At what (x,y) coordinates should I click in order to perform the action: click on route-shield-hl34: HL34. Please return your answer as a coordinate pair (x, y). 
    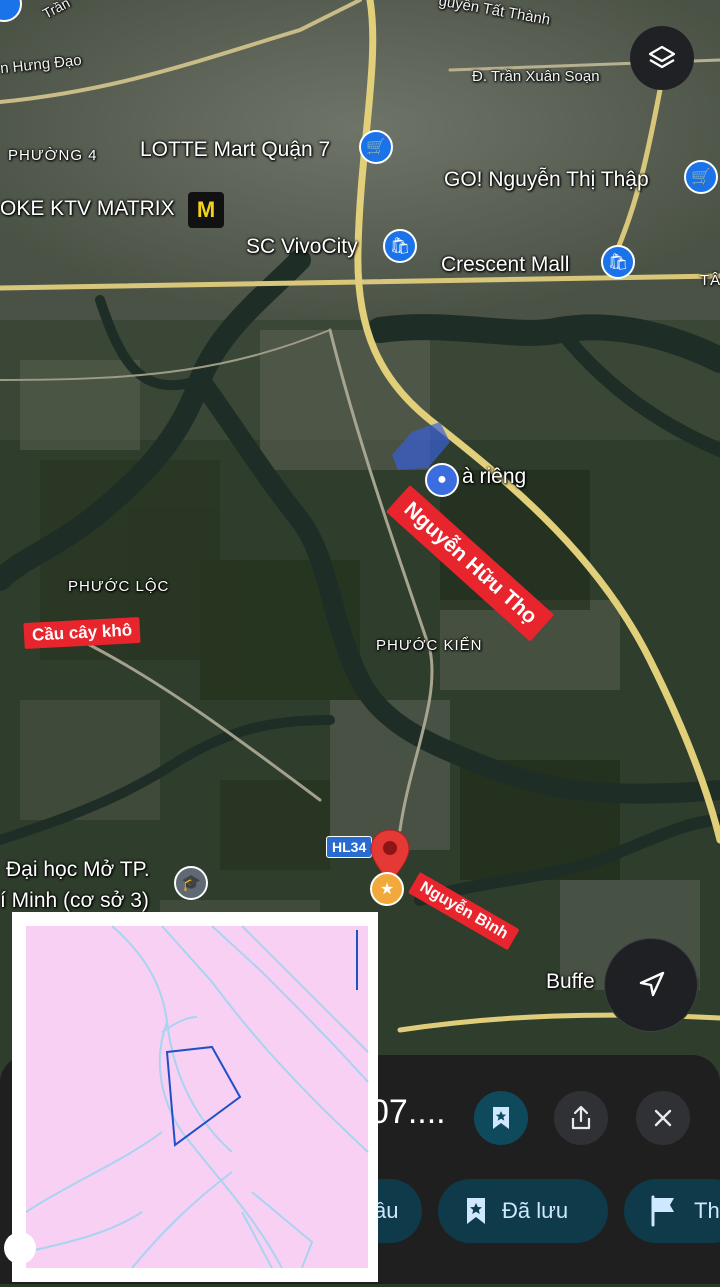
    Looking at the image, I should click on (349, 847).